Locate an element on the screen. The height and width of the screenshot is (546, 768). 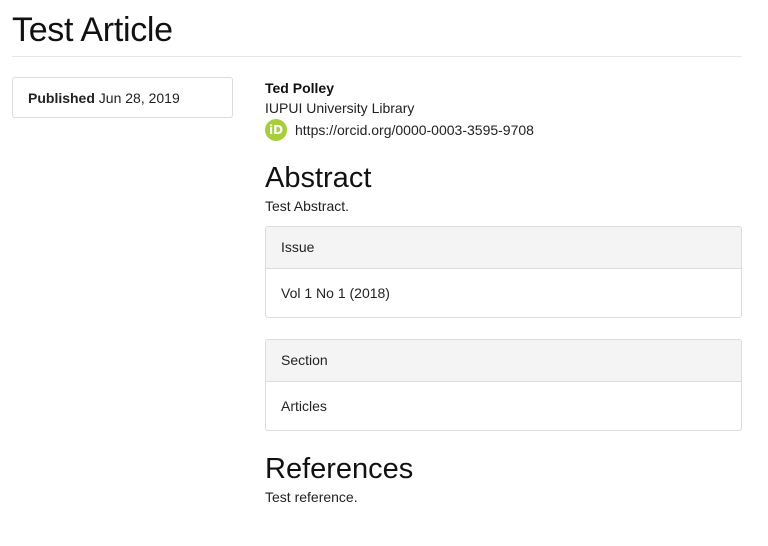
orcid-row: iD https://orcid.org/0000-0003-3595-9708 is located at coordinates (503, 130).